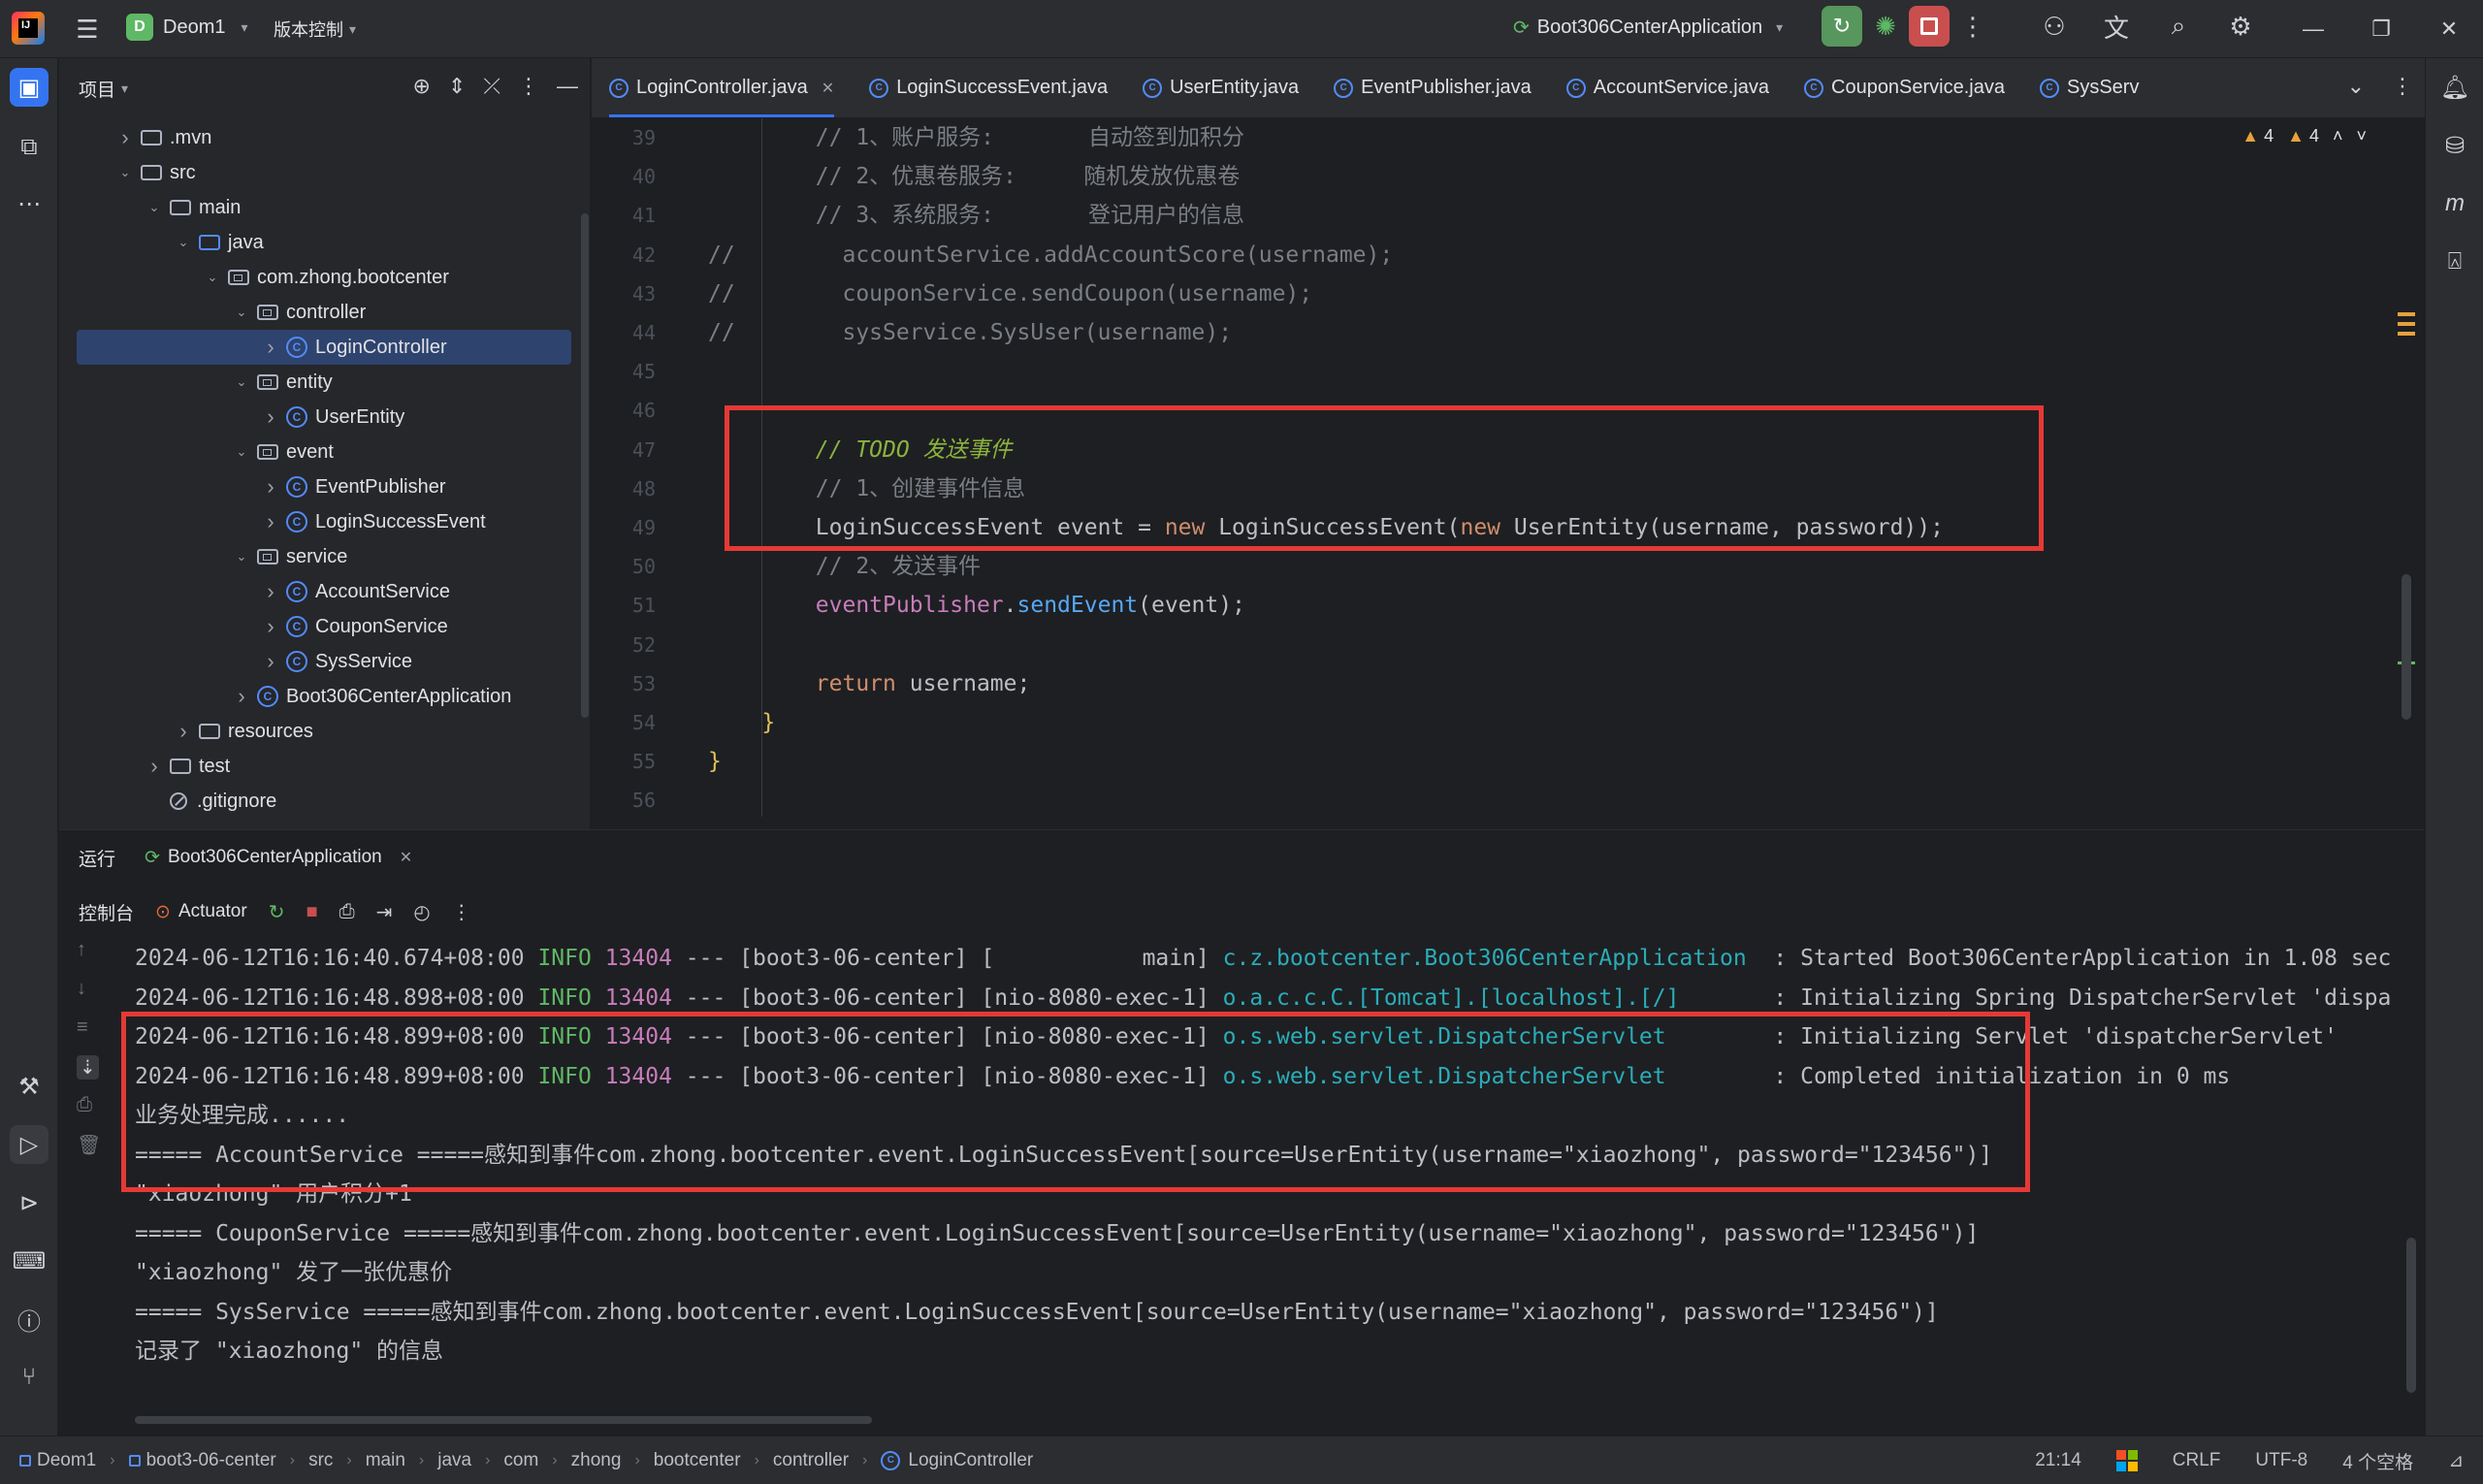  I want to click on editor-tab: C AccountService.java, so click(1668, 87).